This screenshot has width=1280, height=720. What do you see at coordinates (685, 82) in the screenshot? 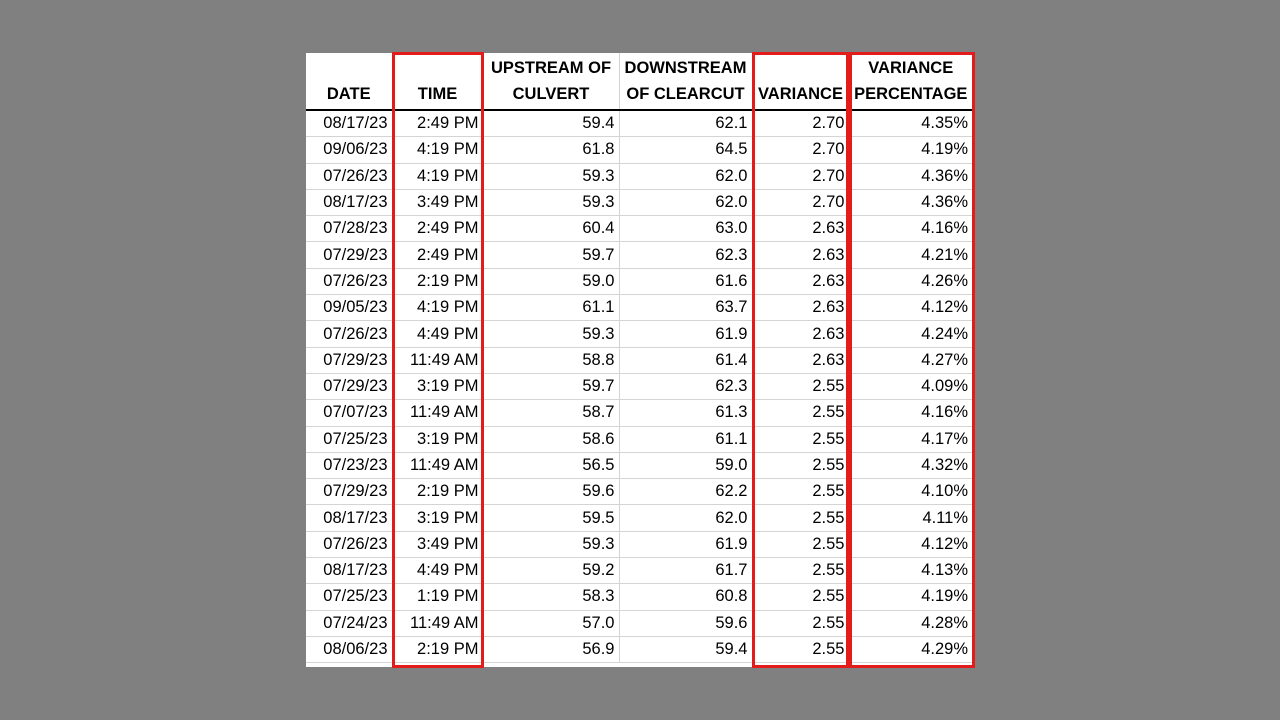
I see `header-downstream: DOWNSTREAM OF CLEARCUT` at bounding box center [685, 82].